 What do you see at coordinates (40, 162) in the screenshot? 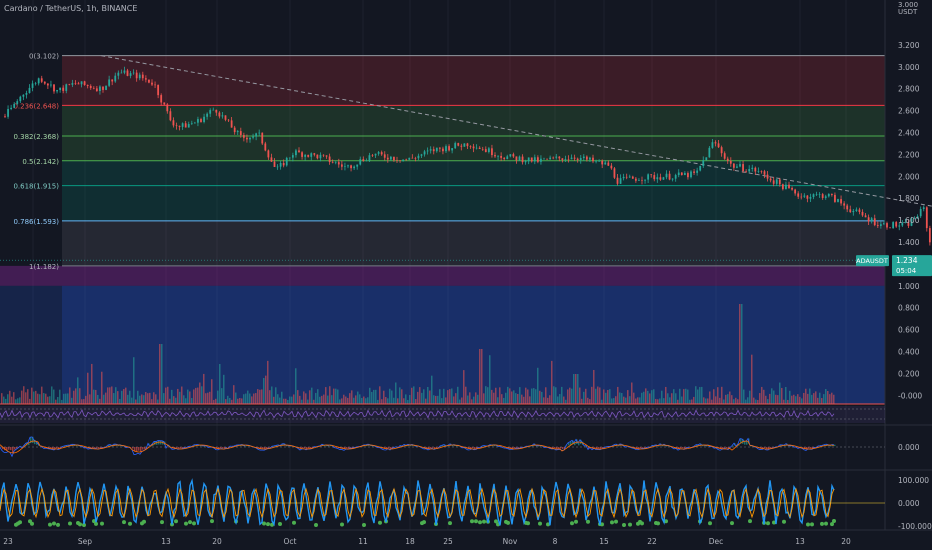
I see `fib-label-0.5: 0.5(2.142)` at bounding box center [40, 162].